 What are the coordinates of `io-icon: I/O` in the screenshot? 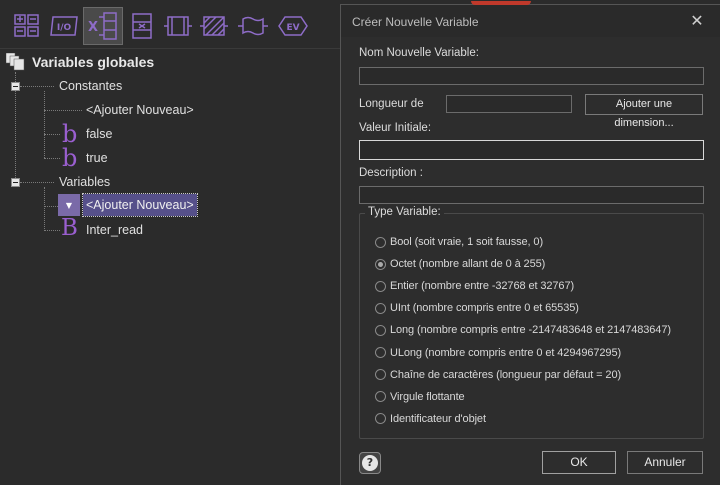 It's located at (64, 26).